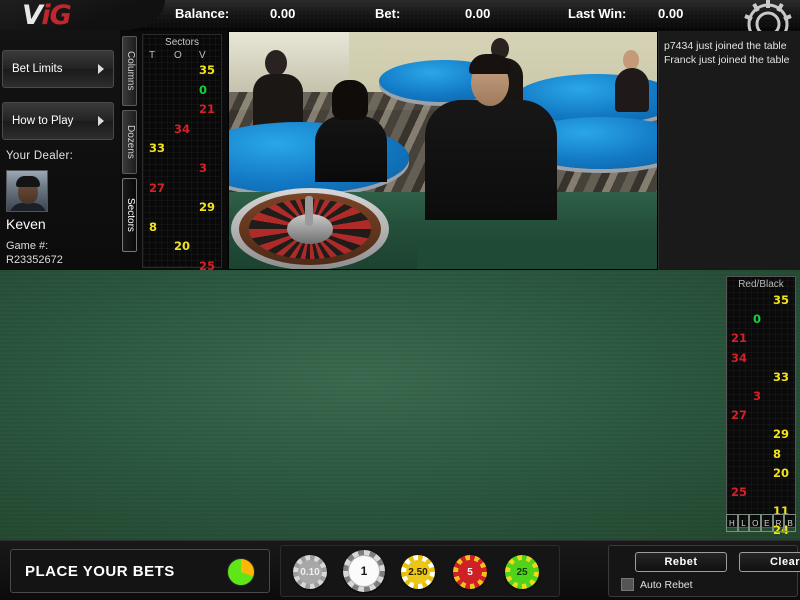 This screenshot has height=600, width=800. I want to click on sector-number: 0, so click(203, 89).